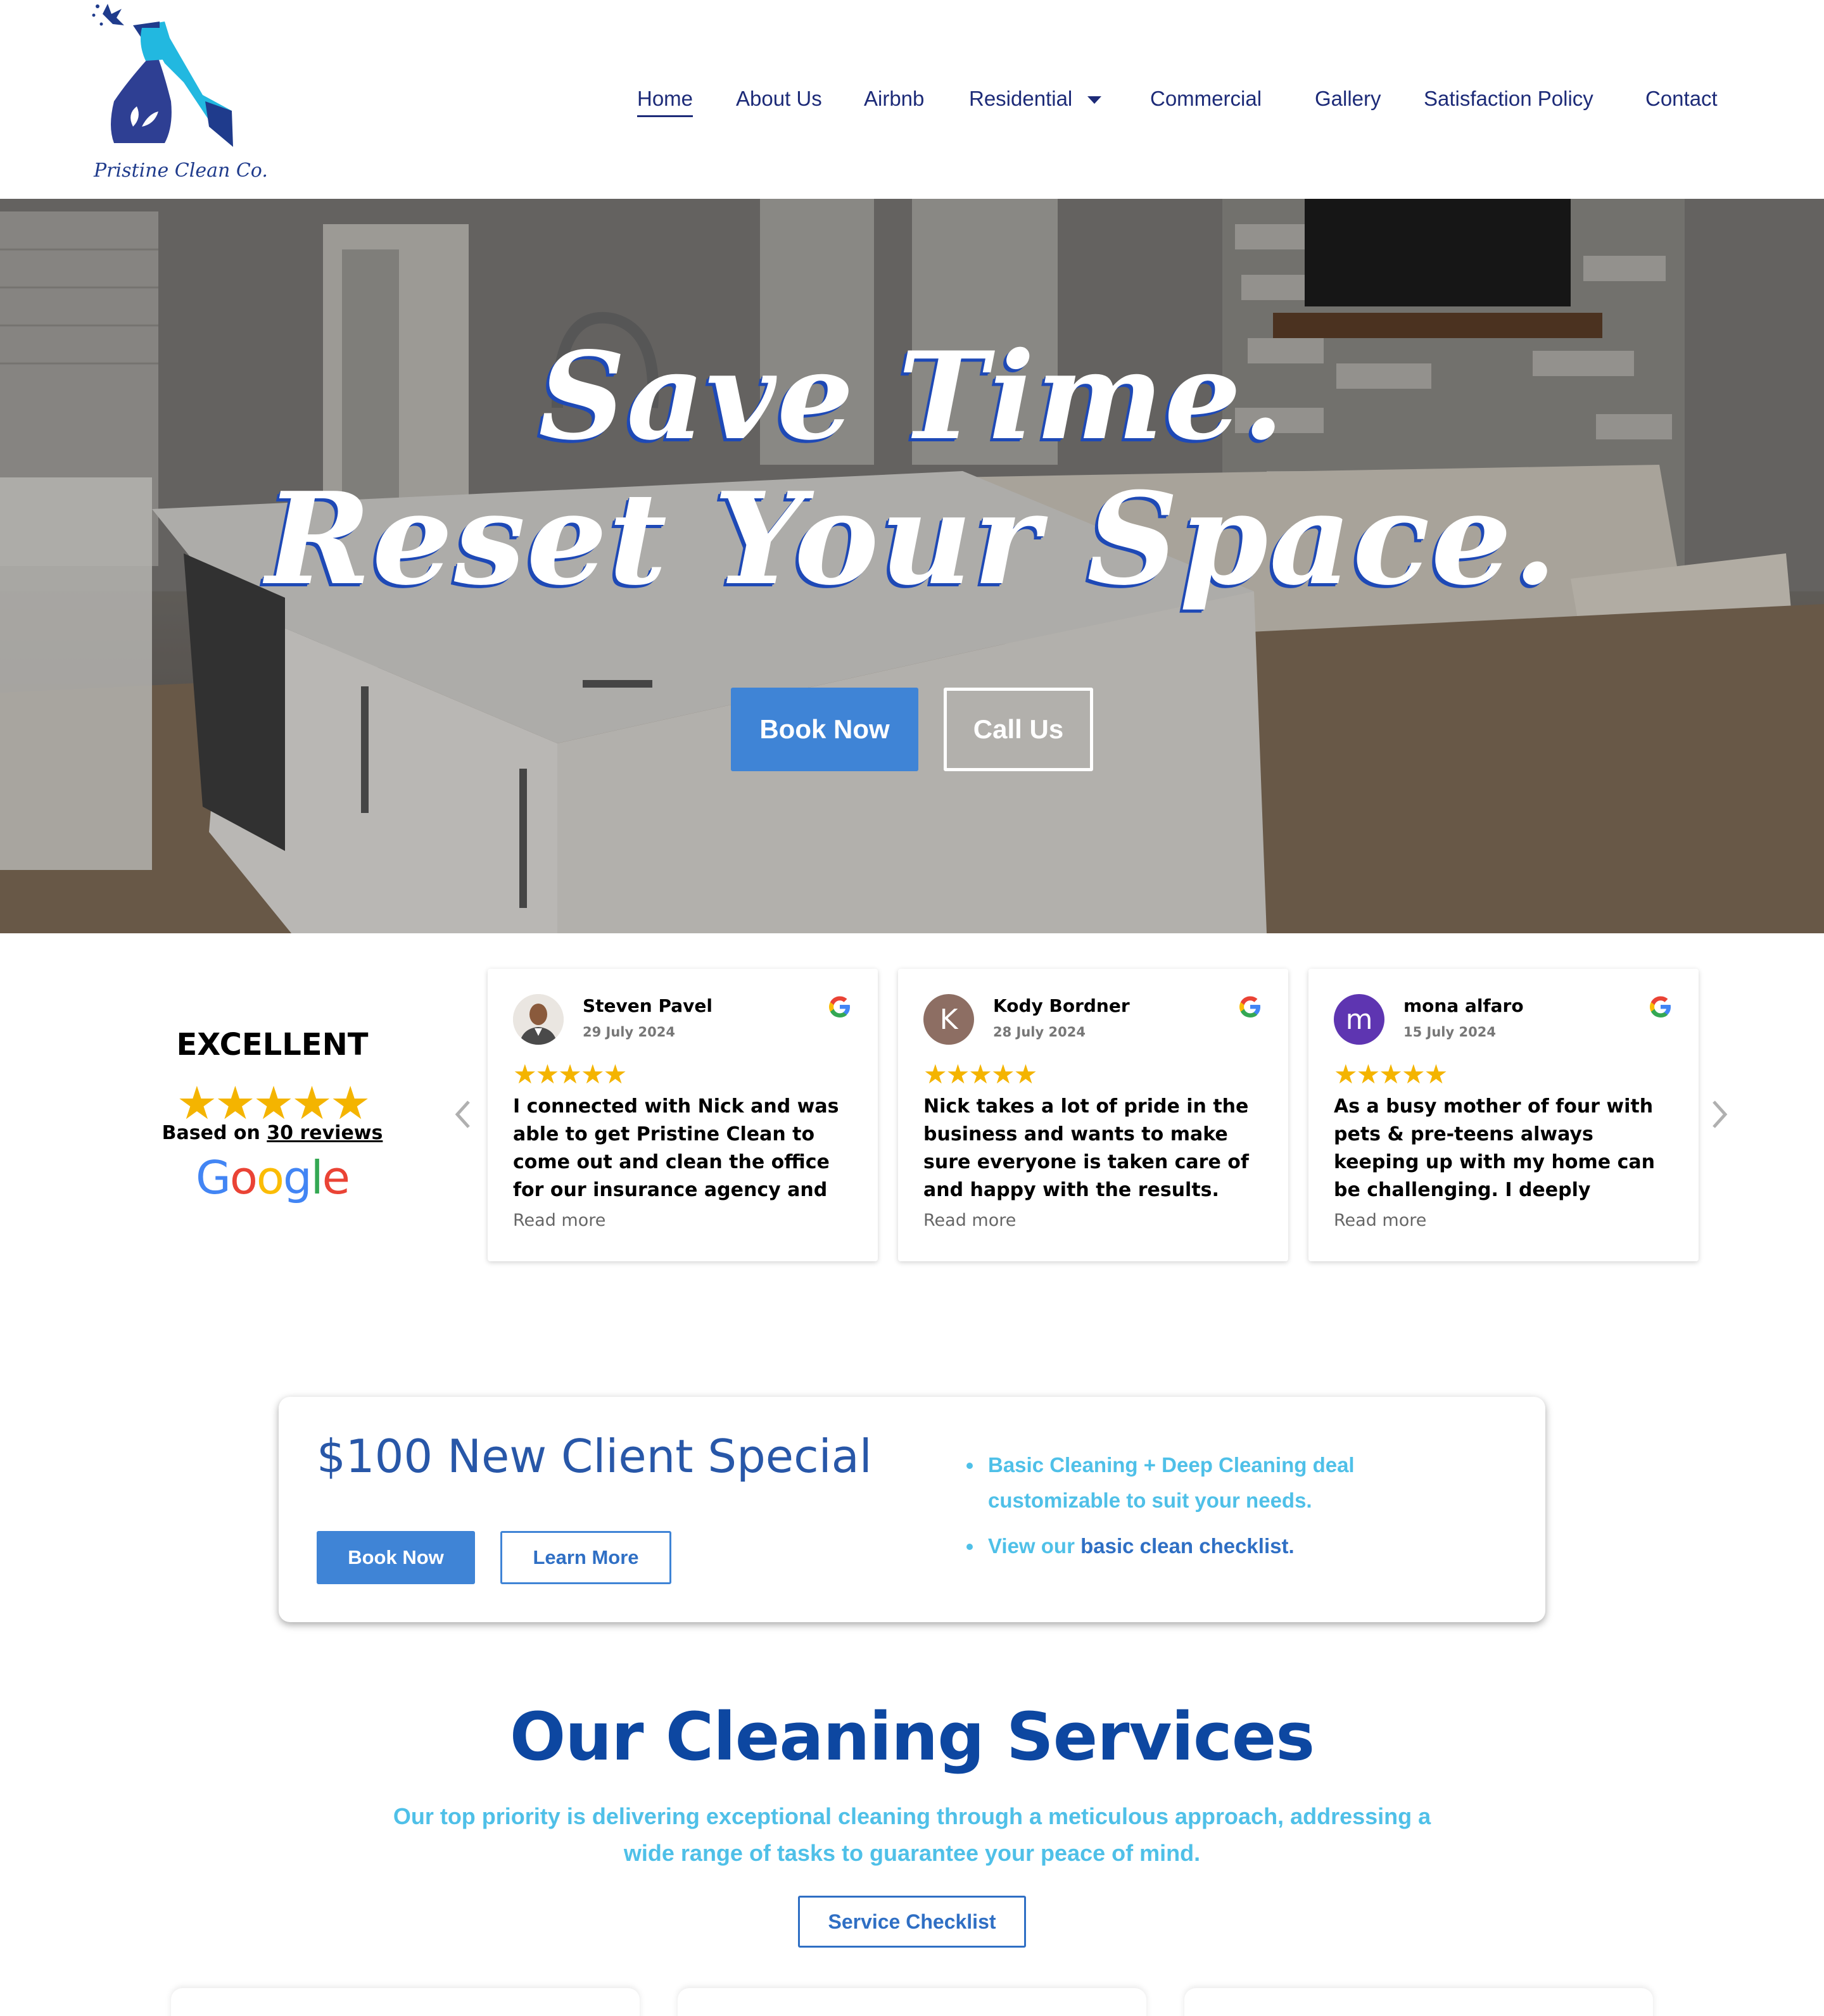  What do you see at coordinates (824, 729) in the screenshot?
I see `hero-book-now-button: Book Now` at bounding box center [824, 729].